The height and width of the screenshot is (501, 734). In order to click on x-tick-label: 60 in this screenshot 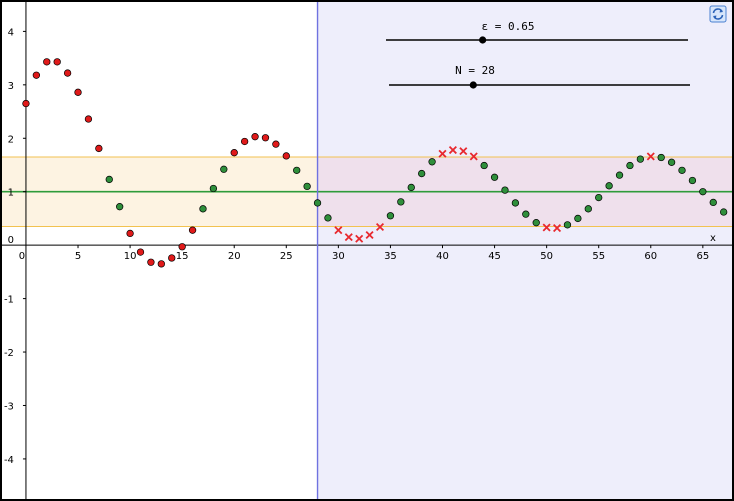, I will do `click(650, 256)`.